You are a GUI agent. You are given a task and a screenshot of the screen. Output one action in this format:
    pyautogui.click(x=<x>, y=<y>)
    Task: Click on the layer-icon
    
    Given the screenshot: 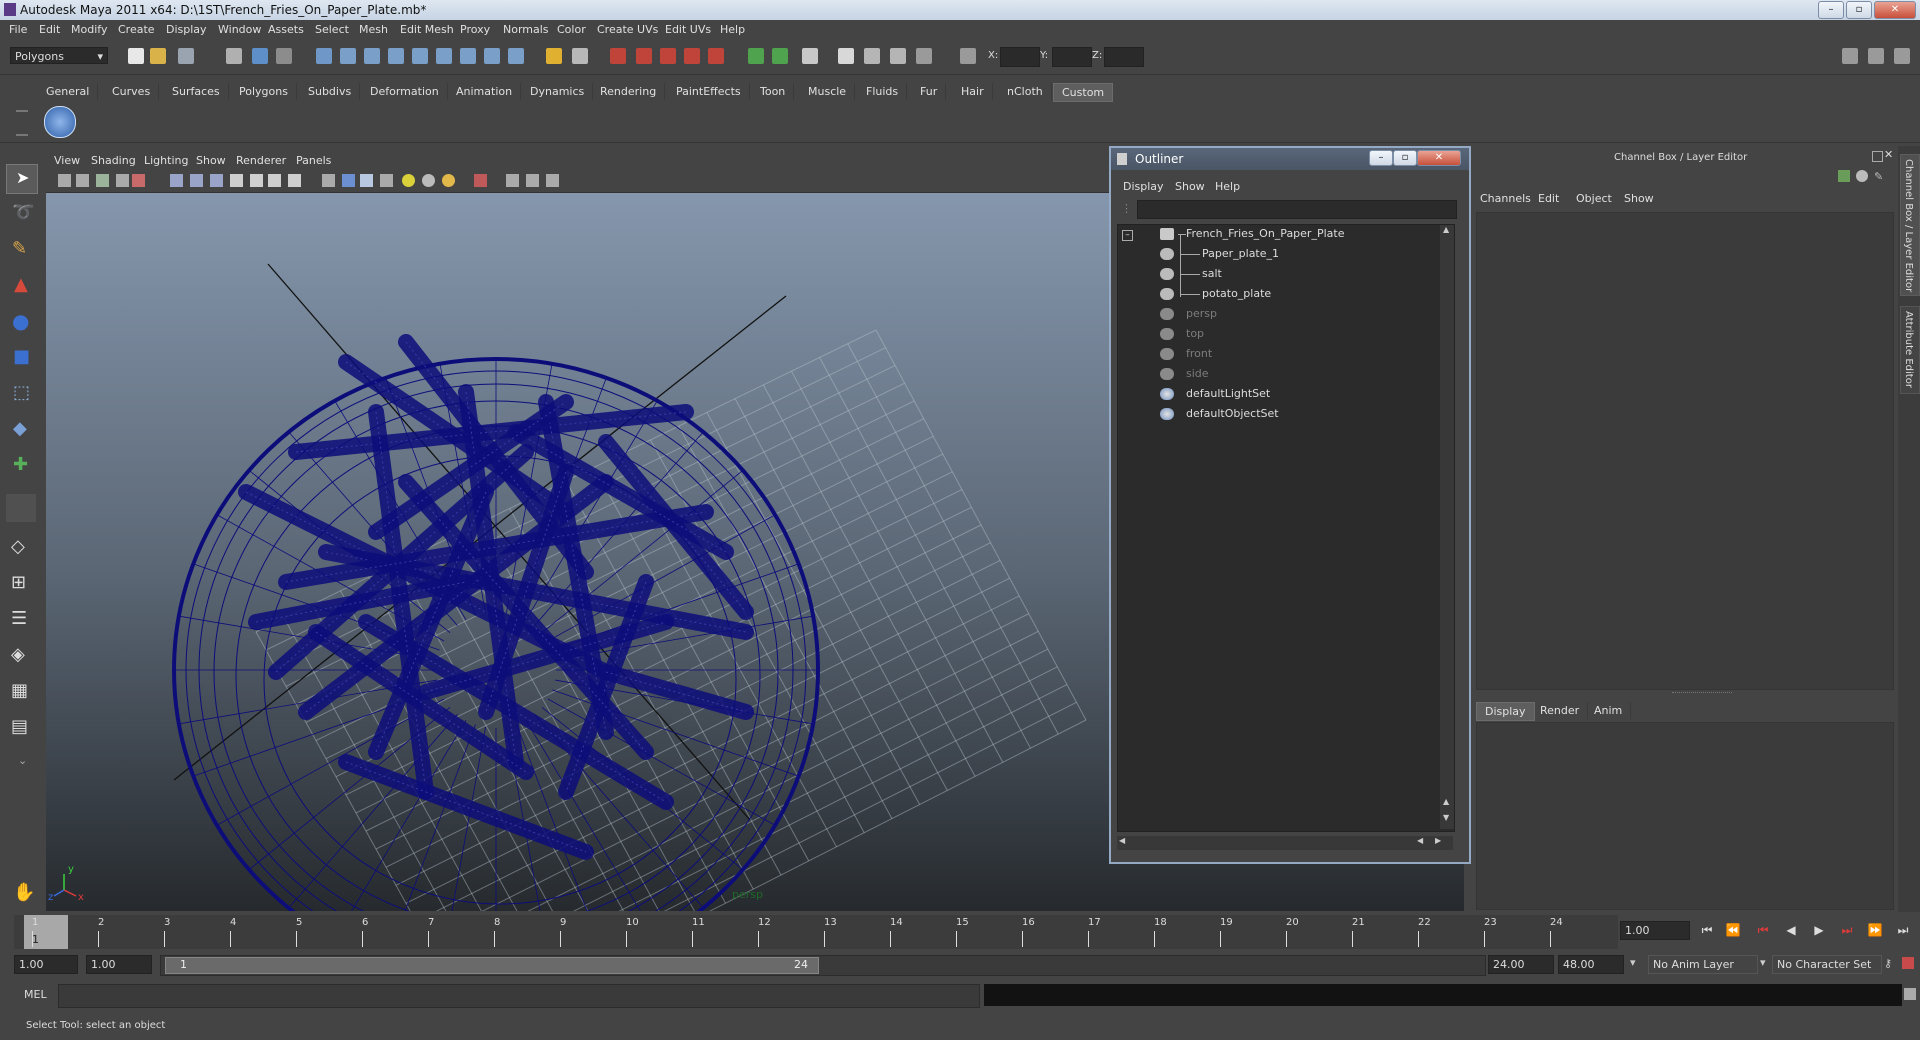 What is the action you would take?
    pyautogui.click(x=1844, y=176)
    